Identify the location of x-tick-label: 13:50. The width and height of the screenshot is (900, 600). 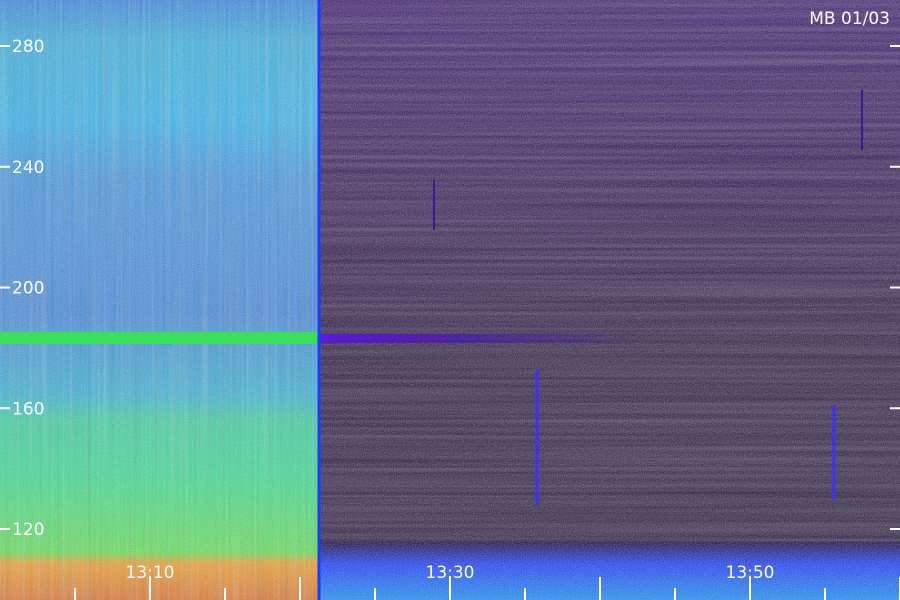
(750, 573).